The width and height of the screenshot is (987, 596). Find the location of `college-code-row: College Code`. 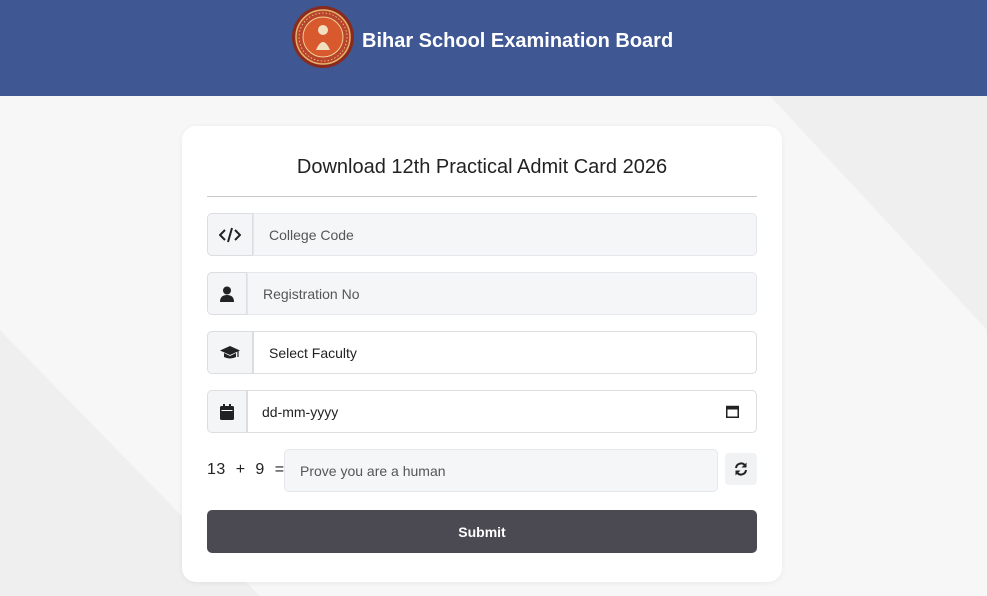

college-code-row: College Code is located at coordinates (482, 234).